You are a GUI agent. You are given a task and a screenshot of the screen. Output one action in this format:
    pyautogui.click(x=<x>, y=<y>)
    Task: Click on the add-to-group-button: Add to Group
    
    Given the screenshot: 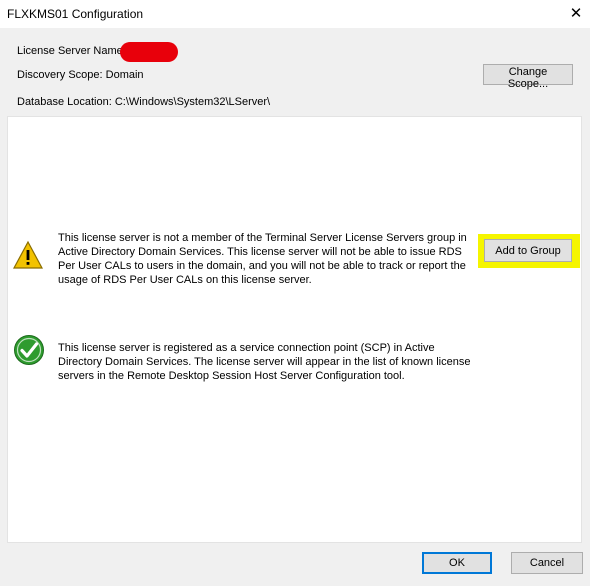 What is the action you would take?
    pyautogui.click(x=528, y=250)
    